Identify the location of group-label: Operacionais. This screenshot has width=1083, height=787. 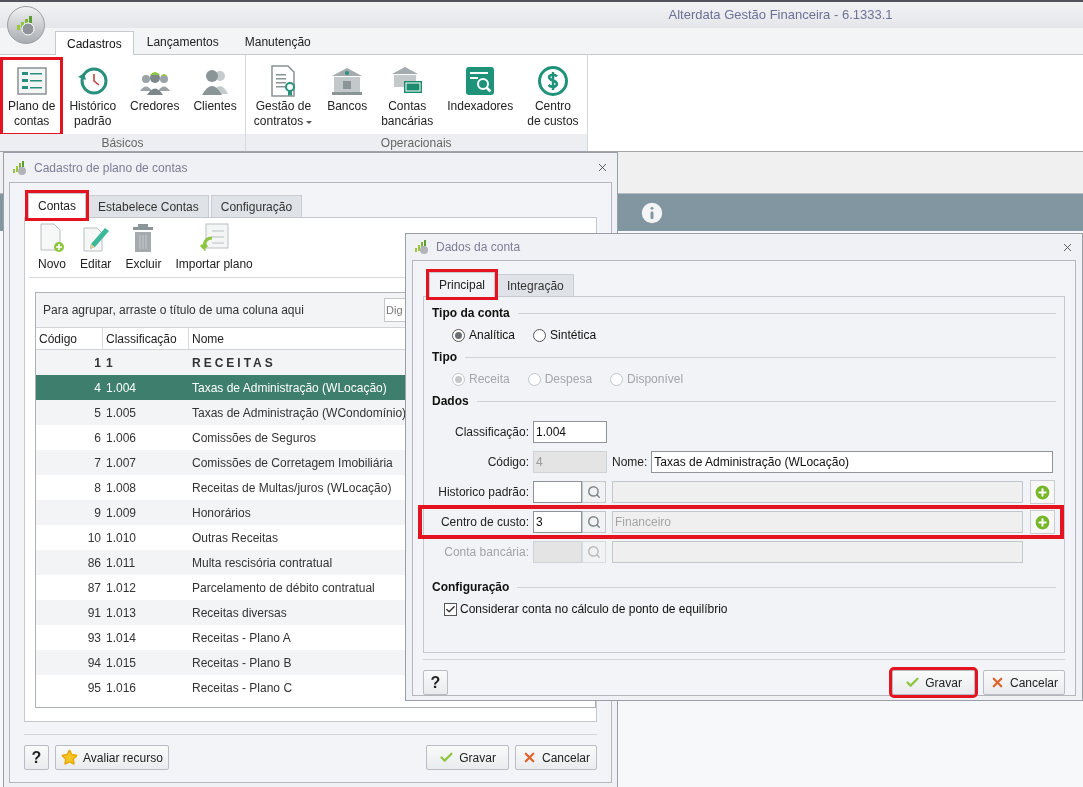
(416, 143).